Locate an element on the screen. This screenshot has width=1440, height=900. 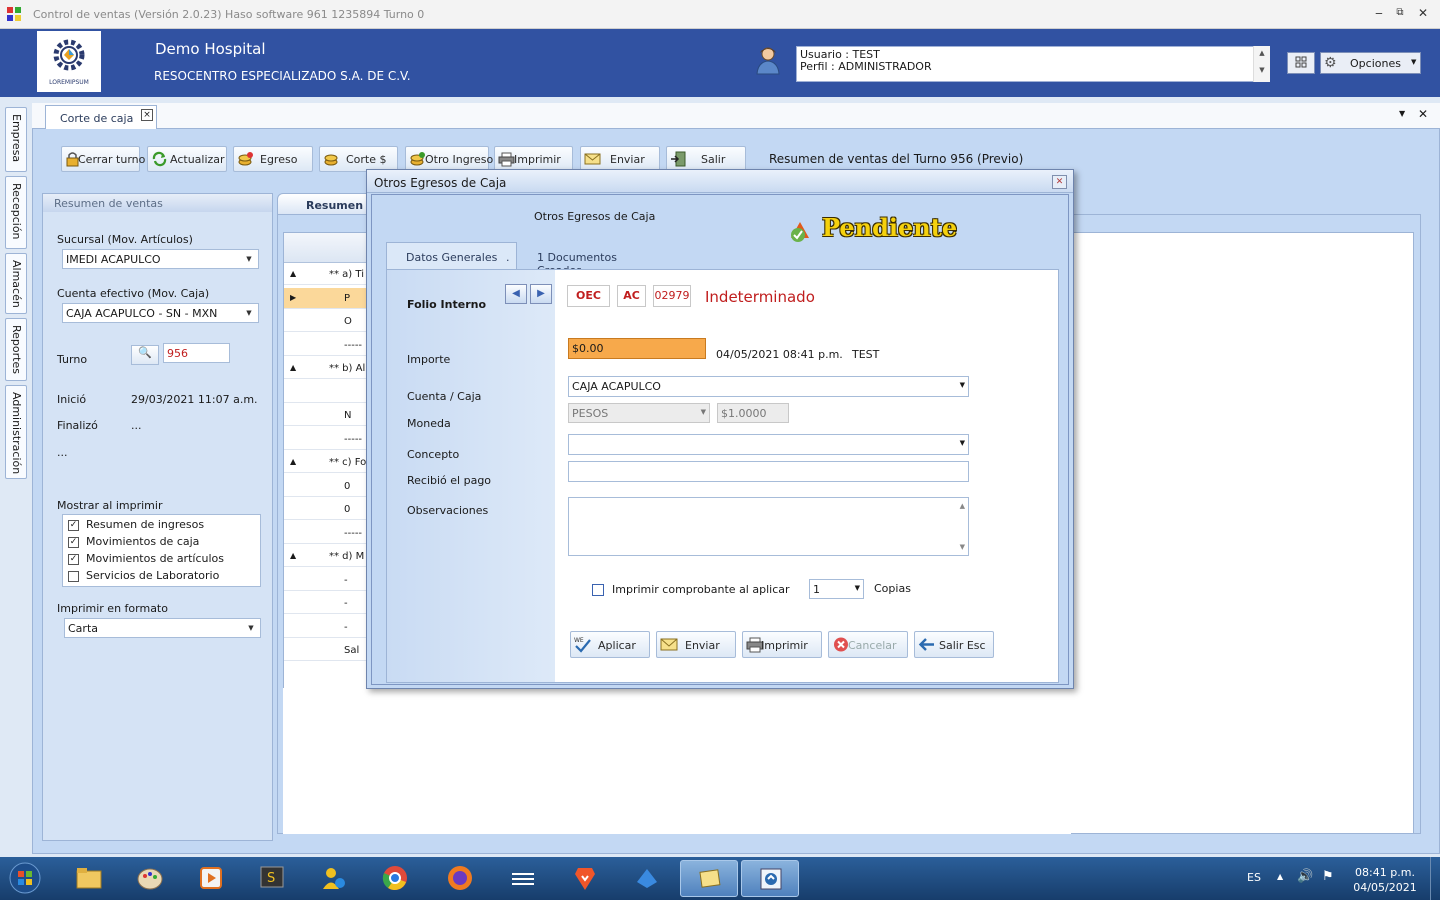
concepto-label: Concepto is located at coordinates (433, 454).